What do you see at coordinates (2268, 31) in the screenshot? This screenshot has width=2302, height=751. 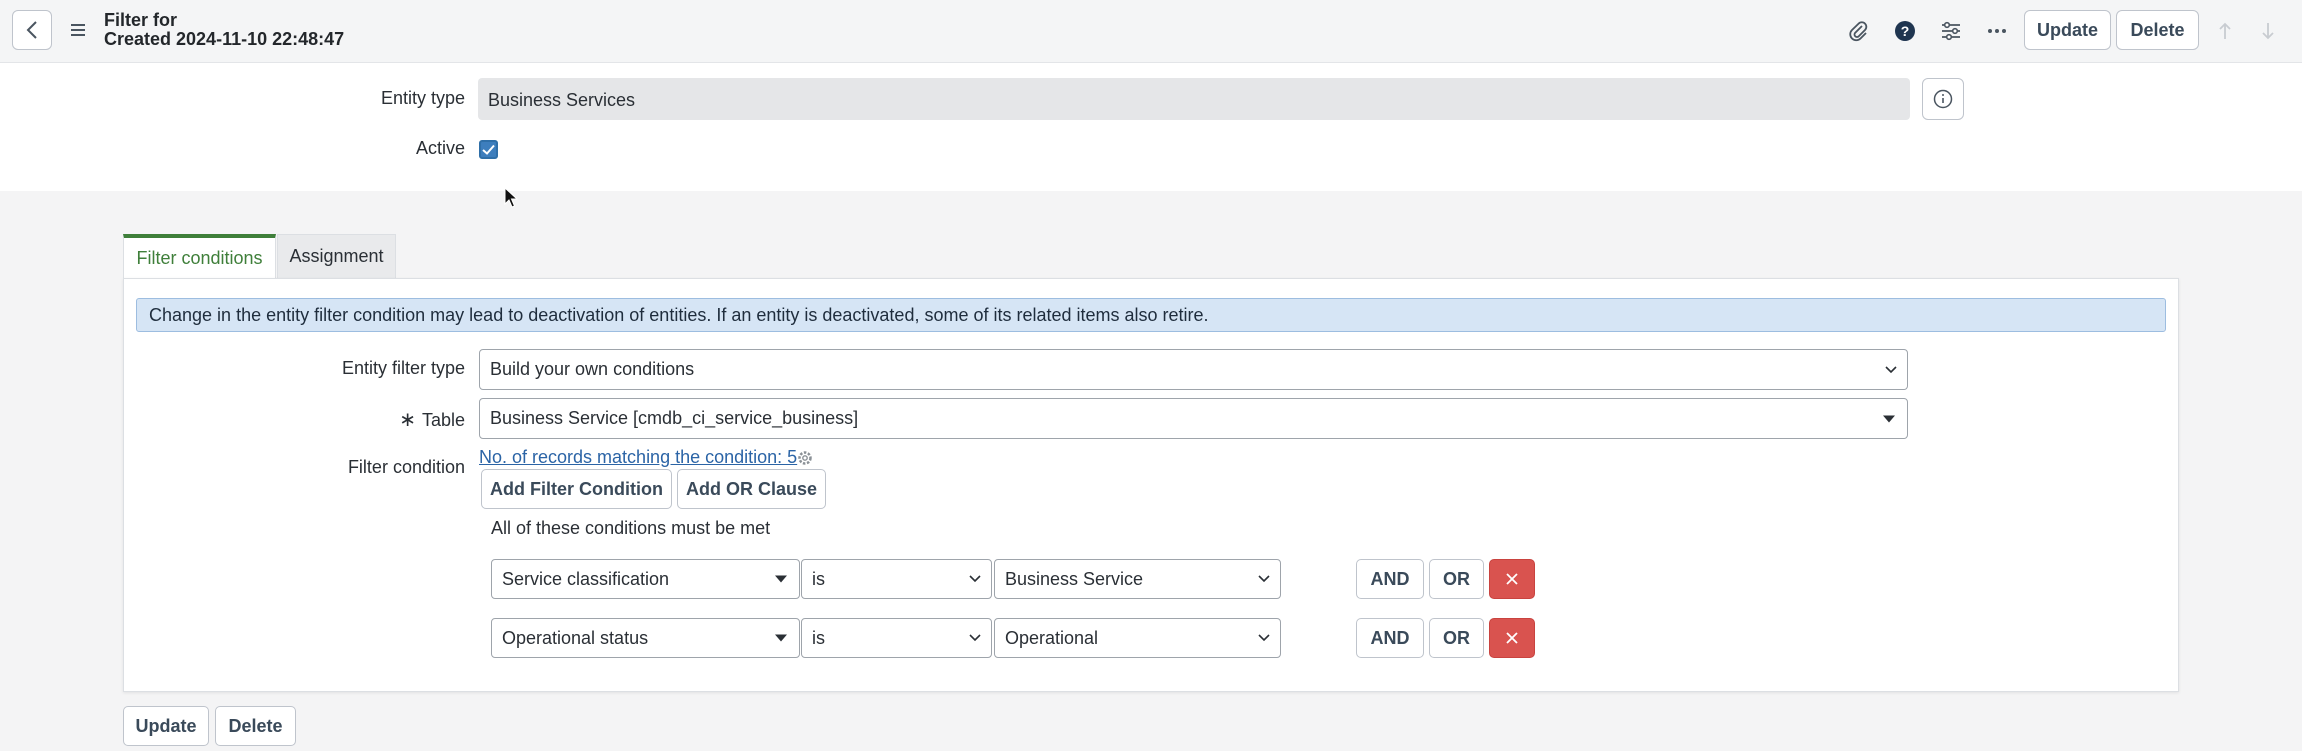 I see `arrow-down-icon` at bounding box center [2268, 31].